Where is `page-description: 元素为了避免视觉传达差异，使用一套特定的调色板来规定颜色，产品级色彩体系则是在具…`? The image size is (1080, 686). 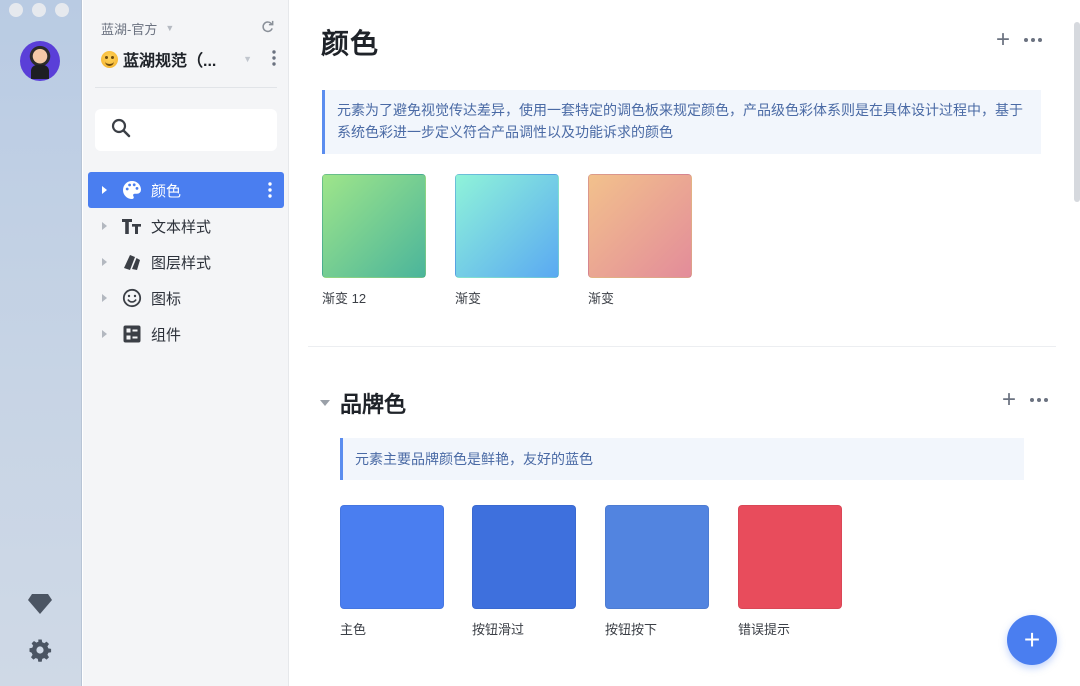 page-description: 元素为了避免视觉传达差异，使用一套特定的调色板来规定颜色，产品级色彩体系则是在具… is located at coordinates (681, 122).